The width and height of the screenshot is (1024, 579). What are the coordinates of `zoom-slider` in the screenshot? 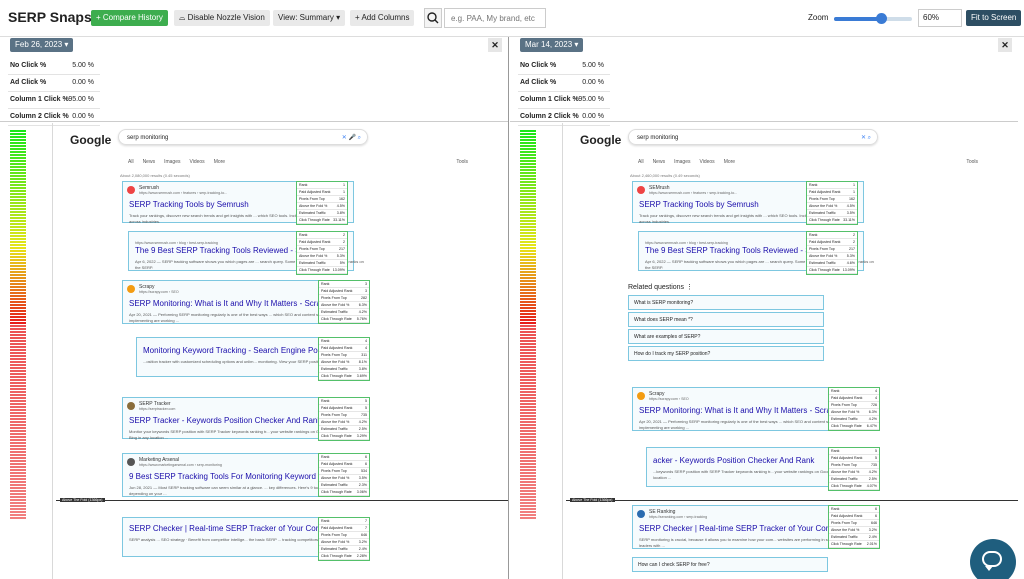 It's located at (873, 18).